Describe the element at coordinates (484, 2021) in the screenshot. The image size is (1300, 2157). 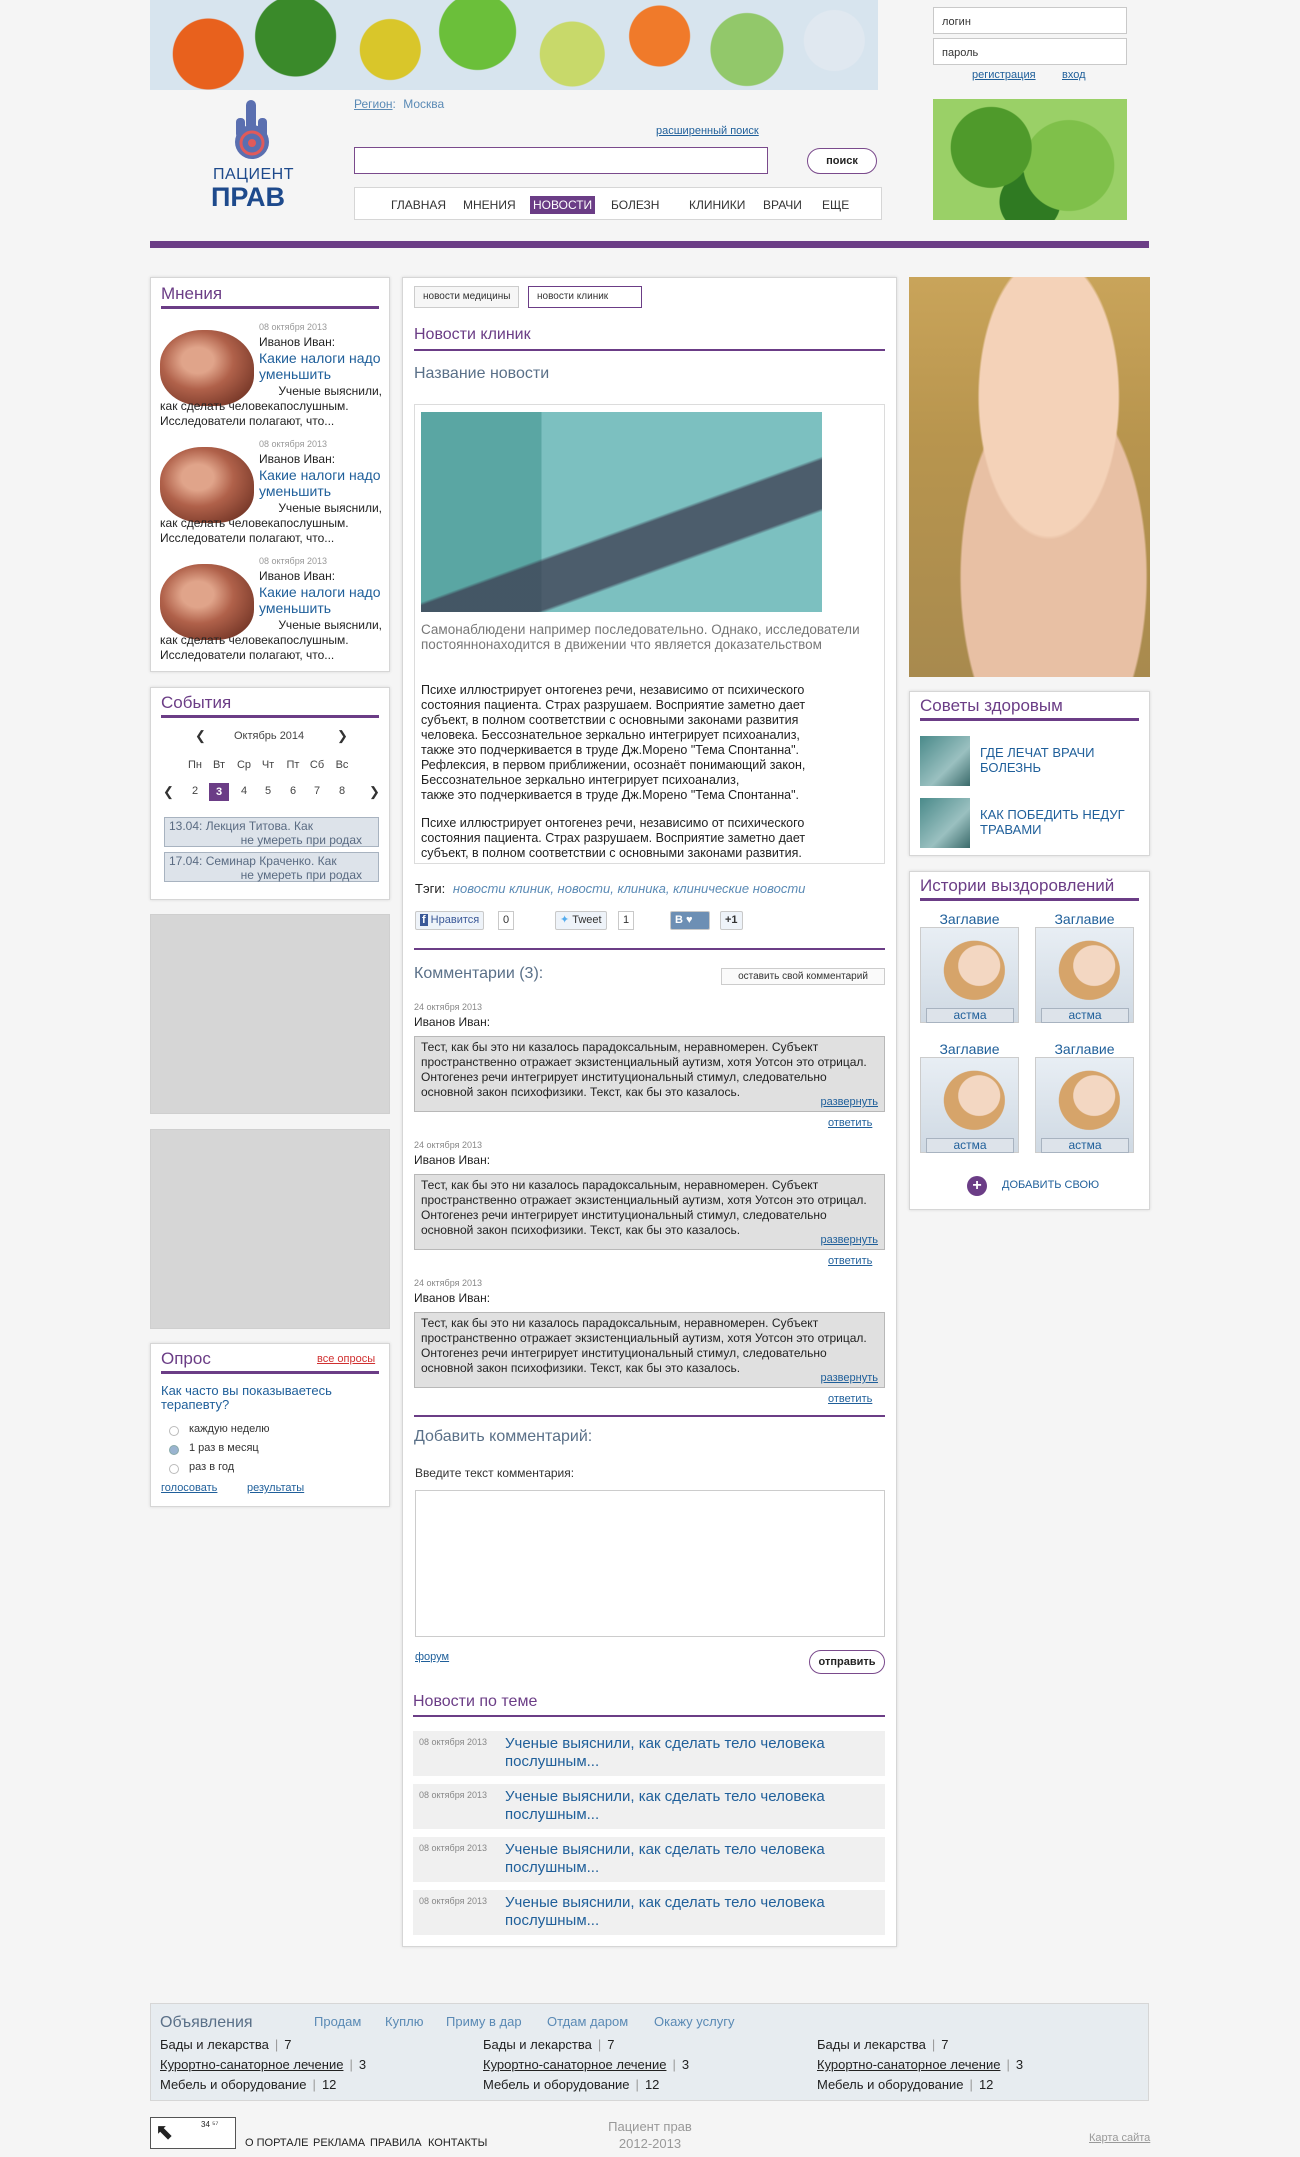
I see `classifieds-accept-gift-link: Приму в дар` at that location.